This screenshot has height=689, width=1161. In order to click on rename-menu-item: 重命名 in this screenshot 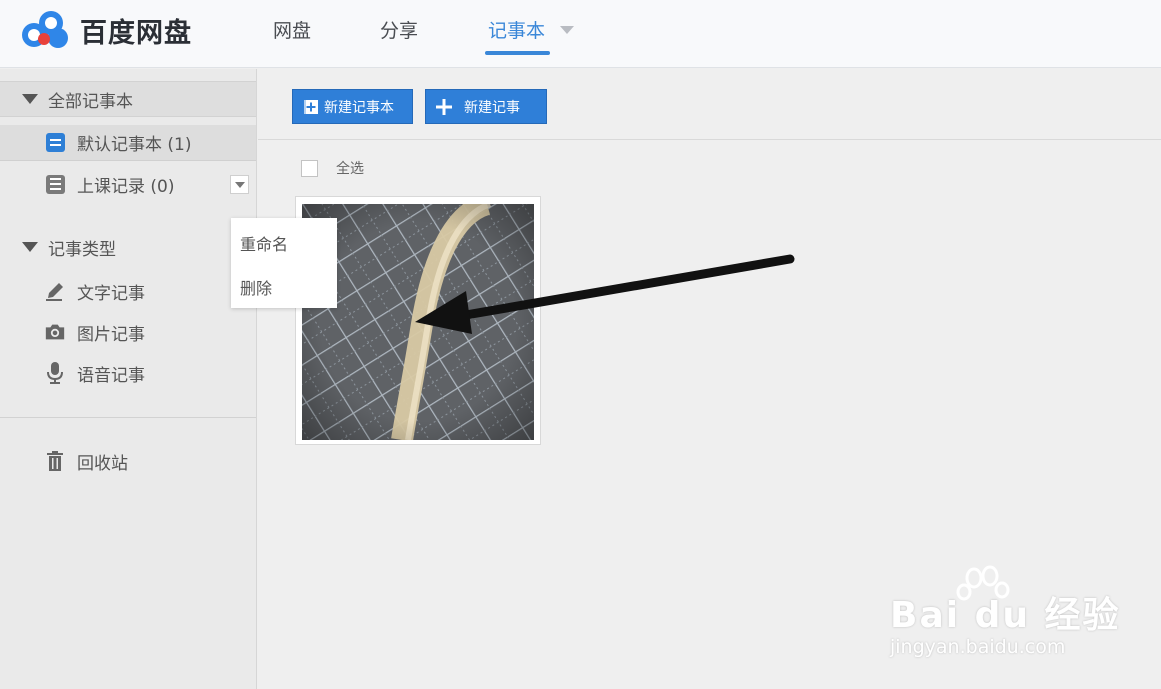, I will do `click(264, 243)`.